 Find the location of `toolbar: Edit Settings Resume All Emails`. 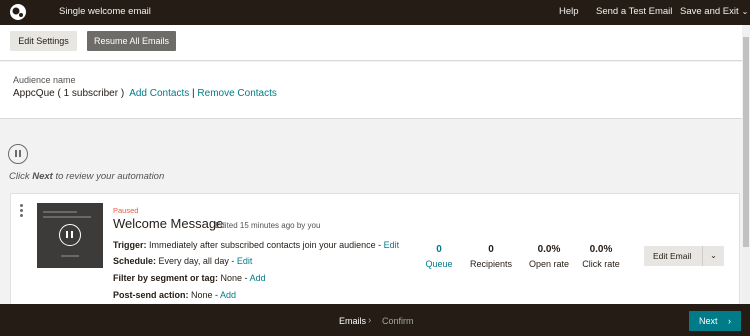

toolbar: Edit Settings Resume All Emails is located at coordinates (371, 43).